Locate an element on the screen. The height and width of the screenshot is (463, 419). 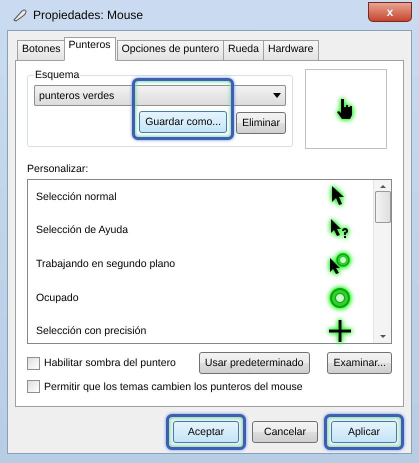
list-item: Ocupado is located at coordinates (57, 298).